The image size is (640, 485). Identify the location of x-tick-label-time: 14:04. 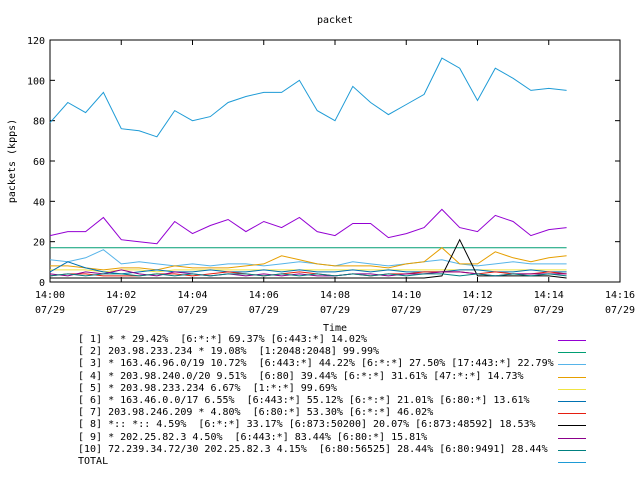
(192, 295).